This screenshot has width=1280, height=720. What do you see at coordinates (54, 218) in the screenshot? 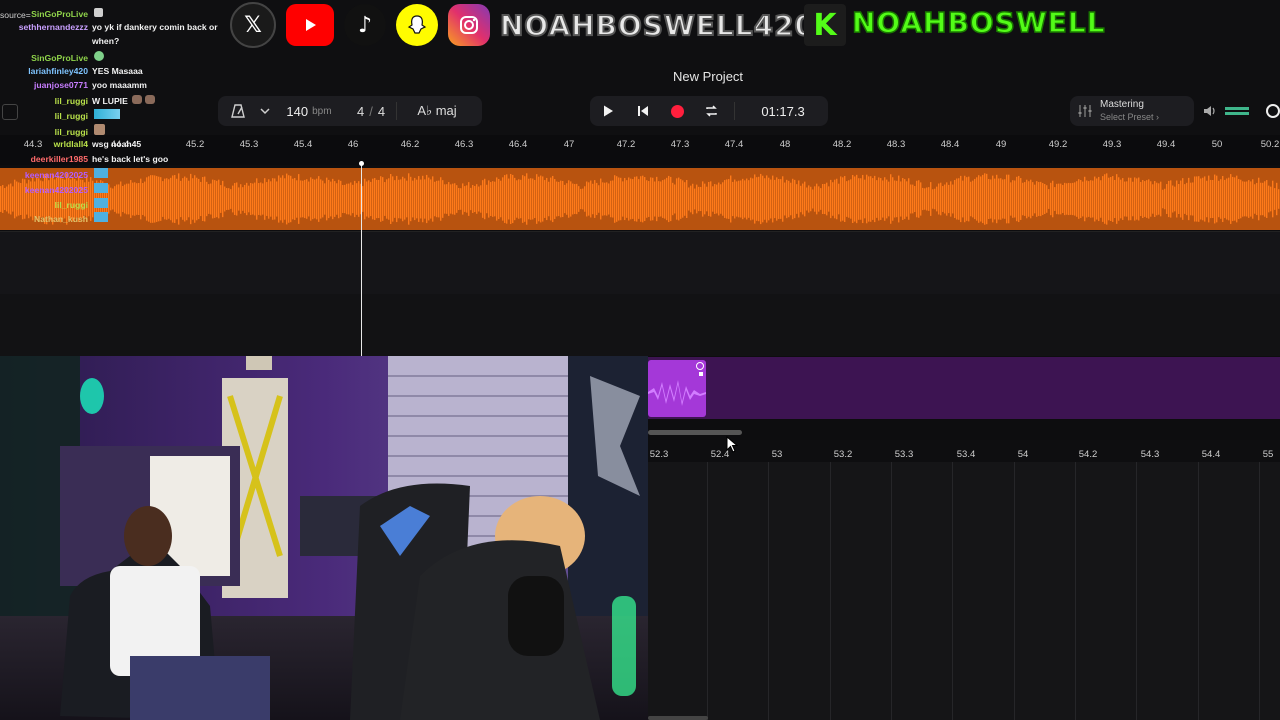
I see `chat-message: Nathan_kush` at bounding box center [54, 218].